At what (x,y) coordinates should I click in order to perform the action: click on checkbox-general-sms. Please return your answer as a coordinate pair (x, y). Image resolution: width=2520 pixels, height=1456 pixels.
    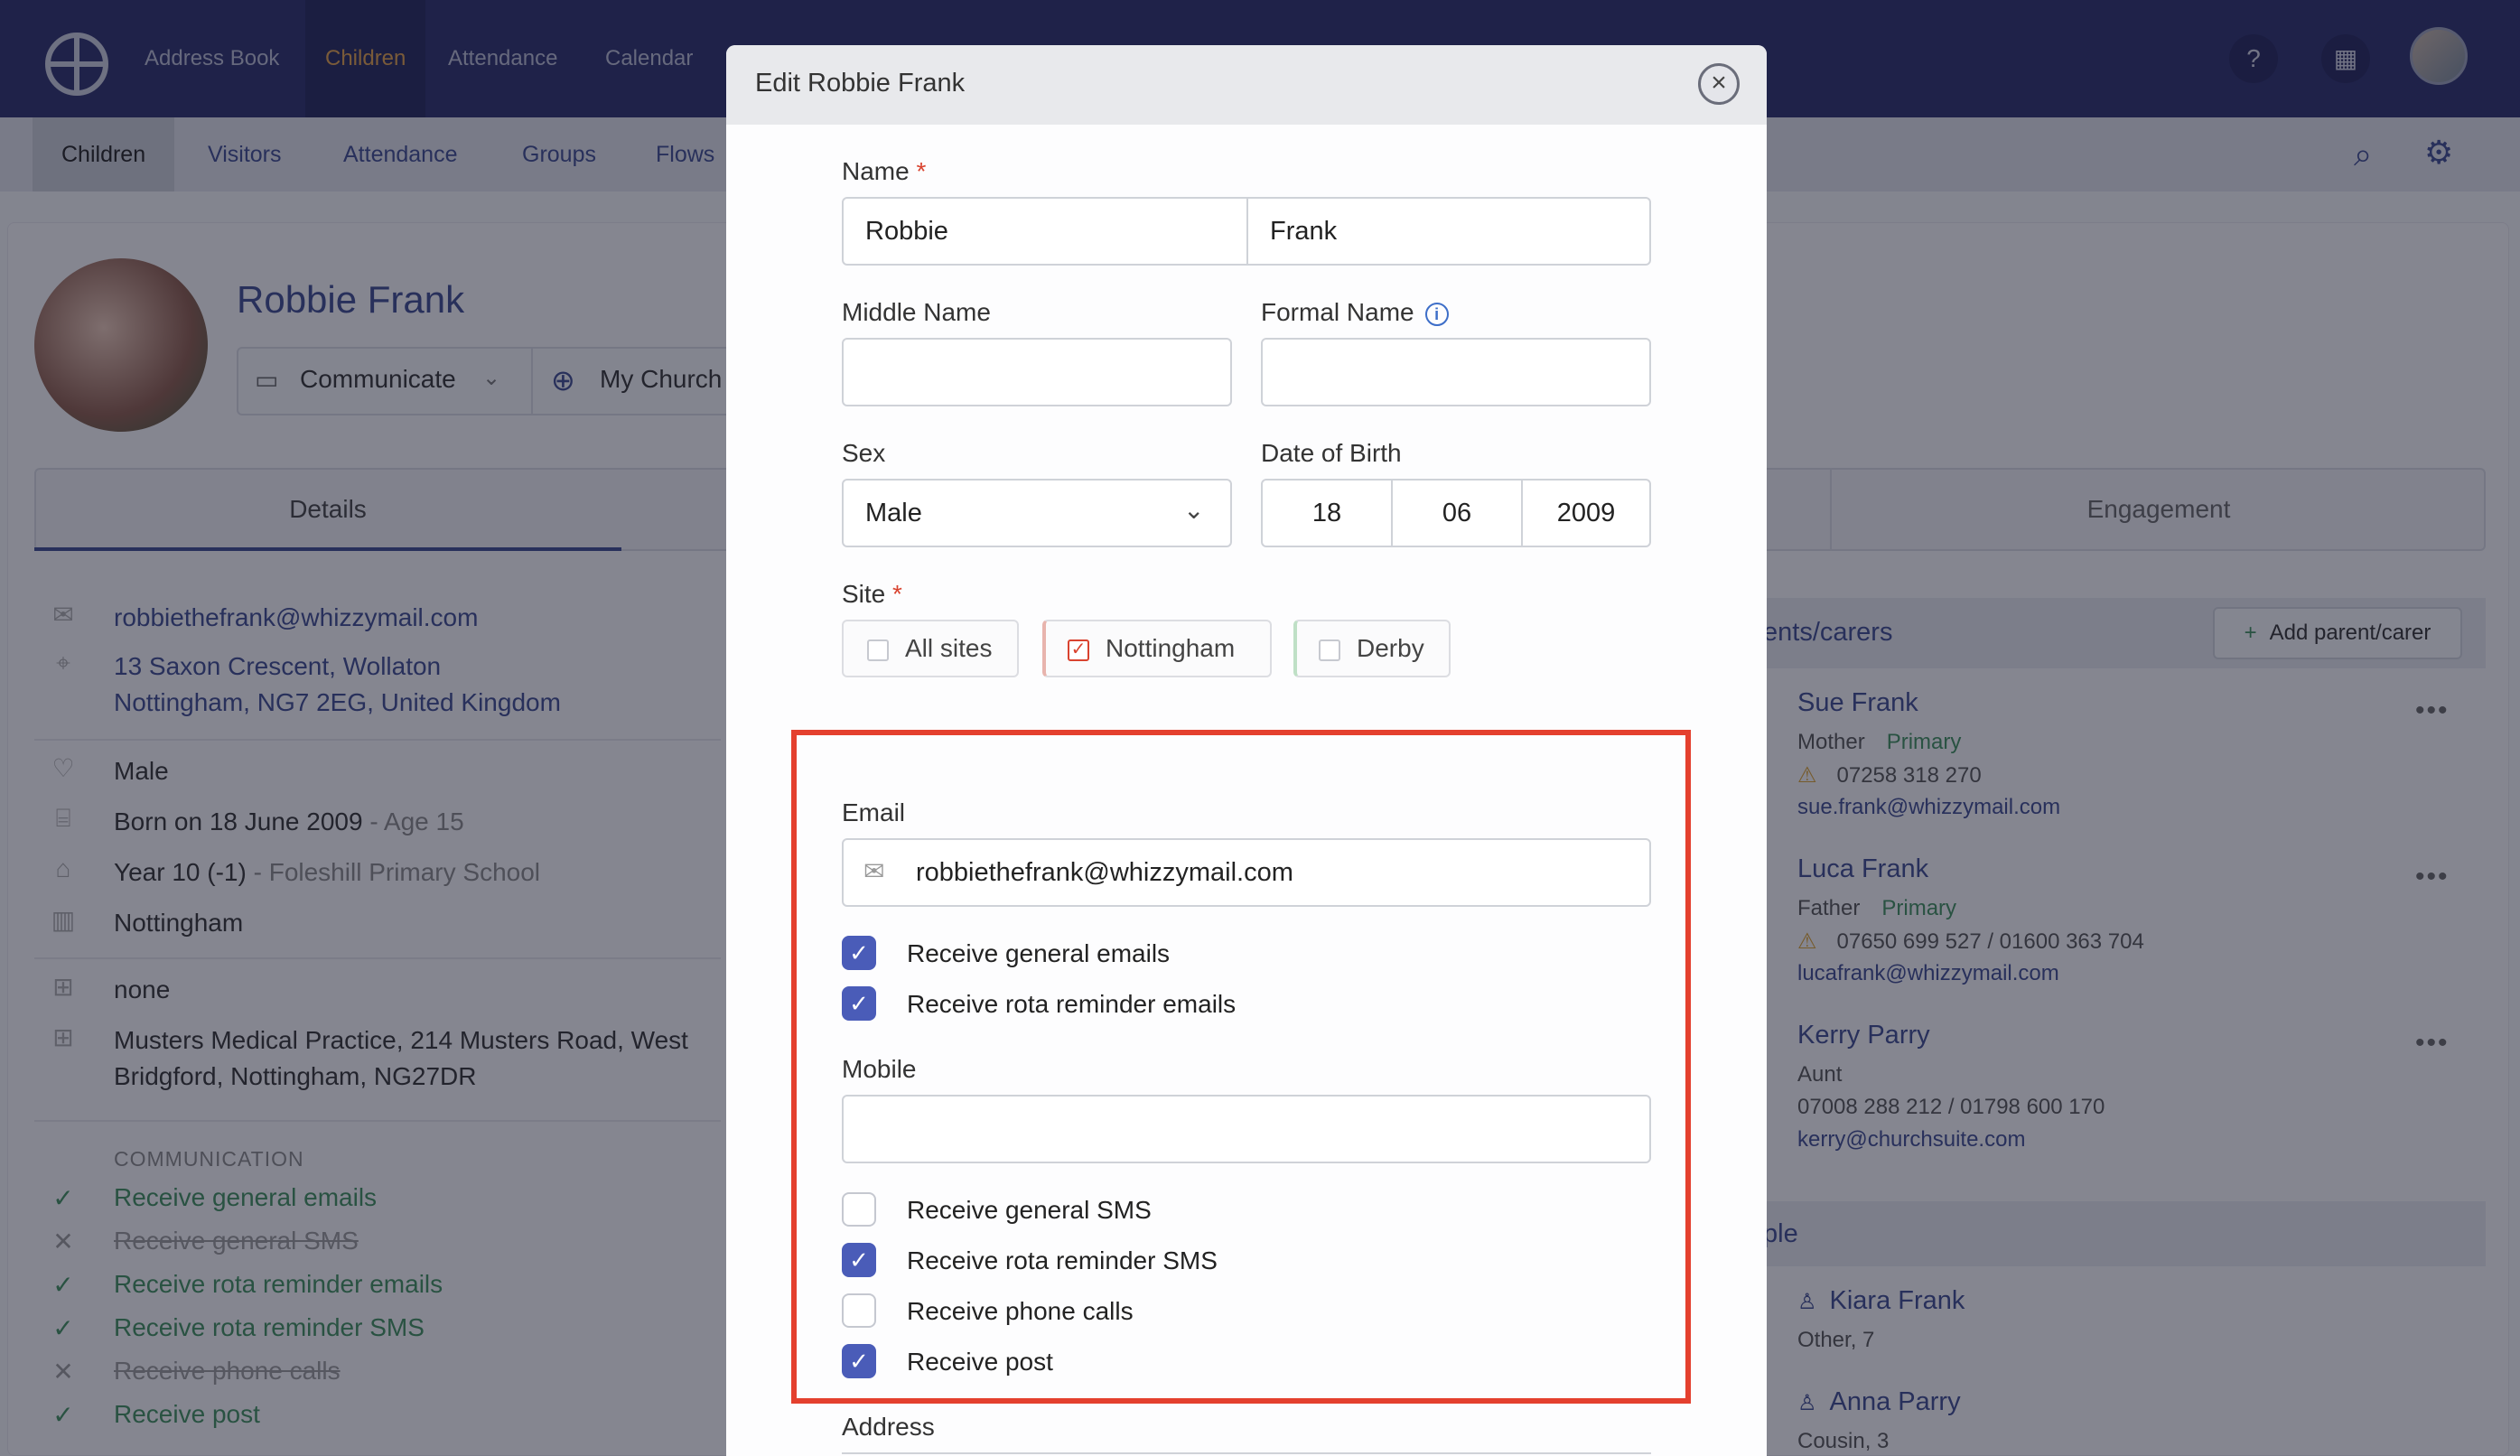
    Looking at the image, I should click on (859, 1209).